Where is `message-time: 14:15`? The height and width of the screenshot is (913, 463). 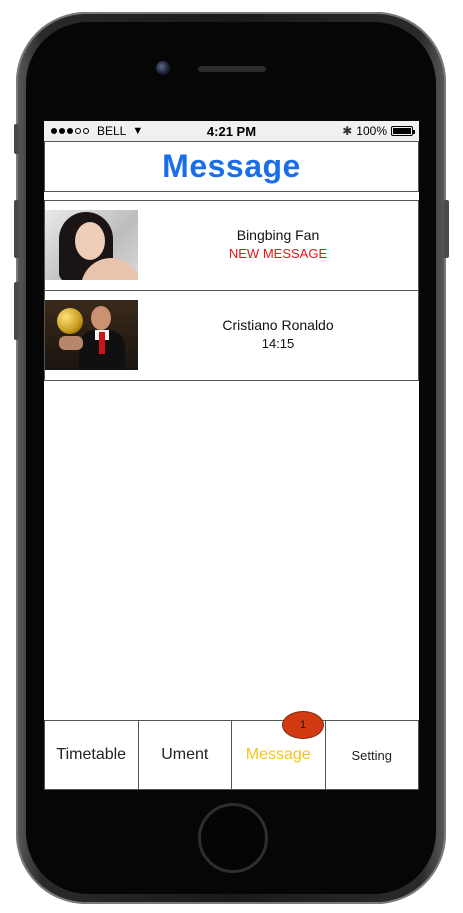 message-time: 14:15 is located at coordinates (278, 343).